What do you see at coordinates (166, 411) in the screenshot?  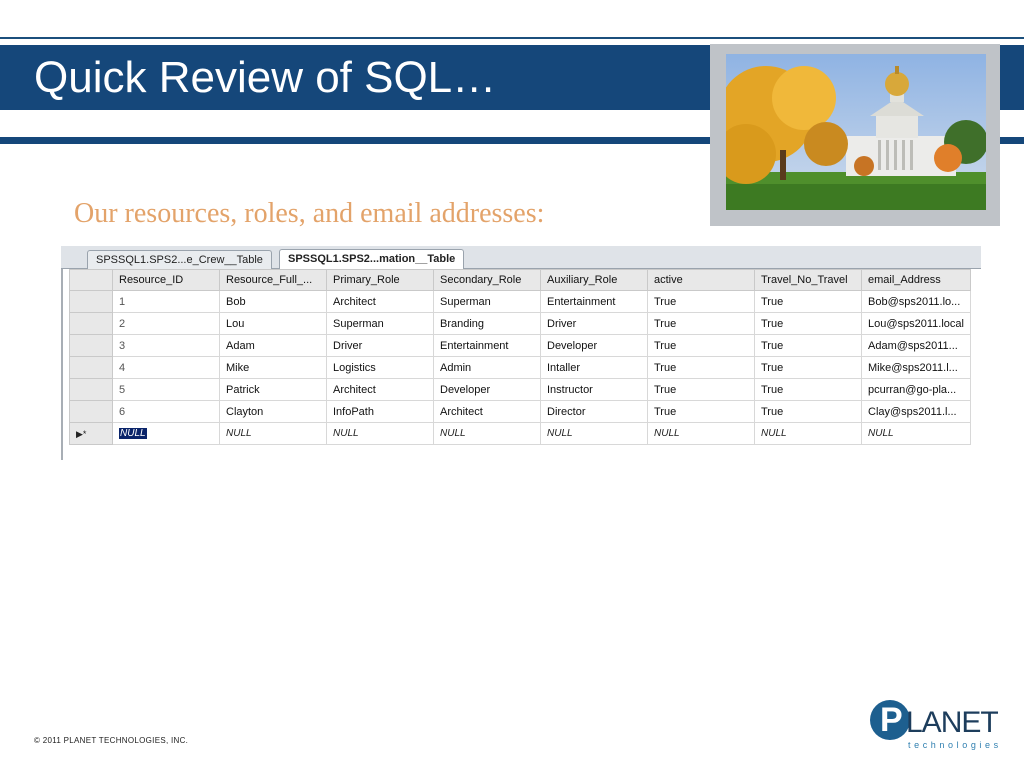 I see `table-cell: 6` at bounding box center [166, 411].